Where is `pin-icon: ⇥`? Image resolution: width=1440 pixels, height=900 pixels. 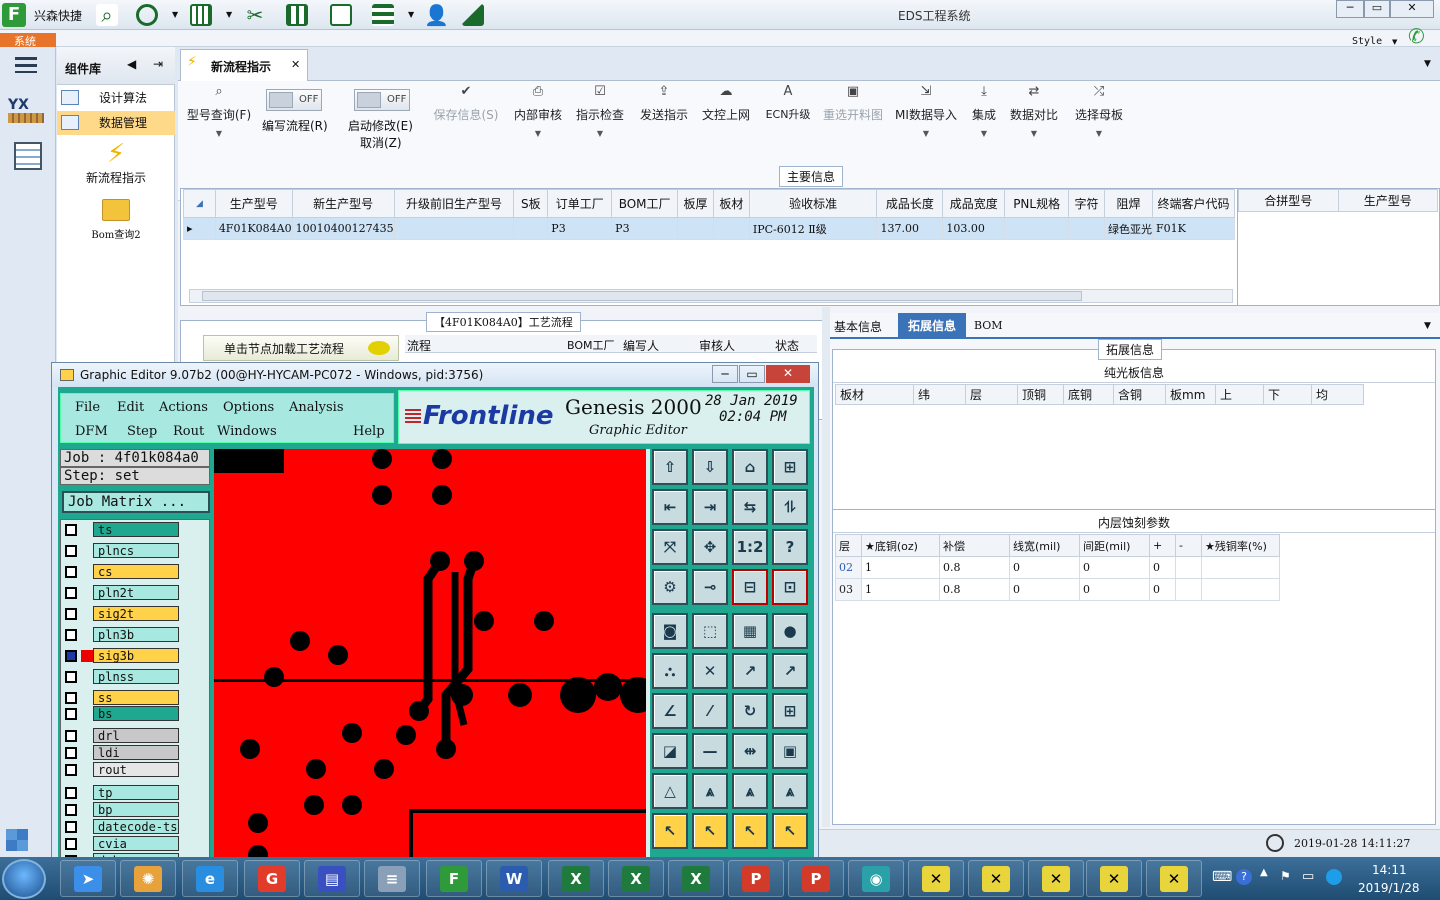
pin-icon: ⇥ is located at coordinates (158, 64).